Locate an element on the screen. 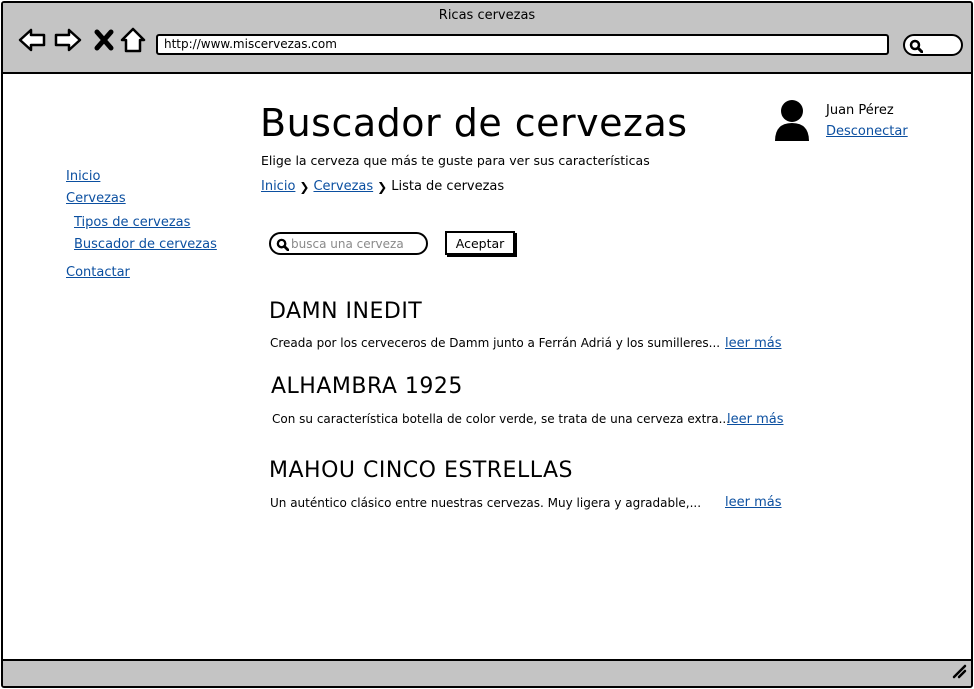 This screenshot has width=974, height=689. beer-title: MAHOU CINCO ESTRELLAS is located at coordinates (421, 470).